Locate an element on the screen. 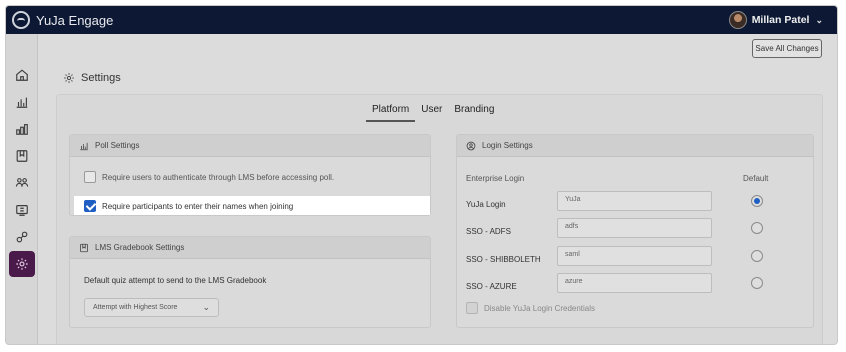 This screenshot has width=846, height=352. login-input-yuja: YuJa is located at coordinates (634, 201).